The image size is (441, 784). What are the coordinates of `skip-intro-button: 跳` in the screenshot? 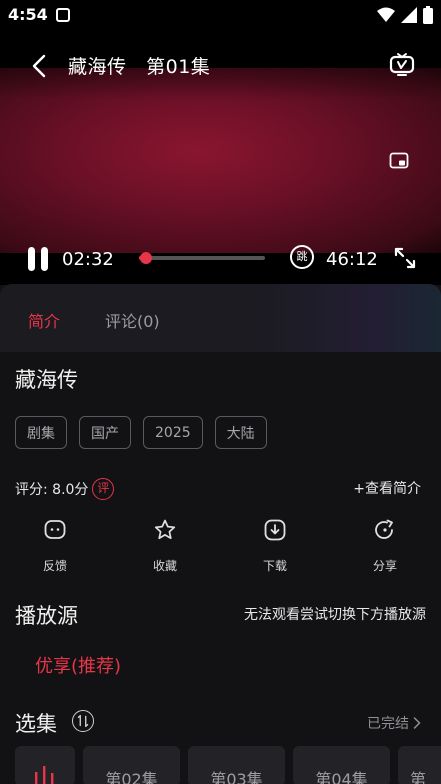 It's located at (302, 257).